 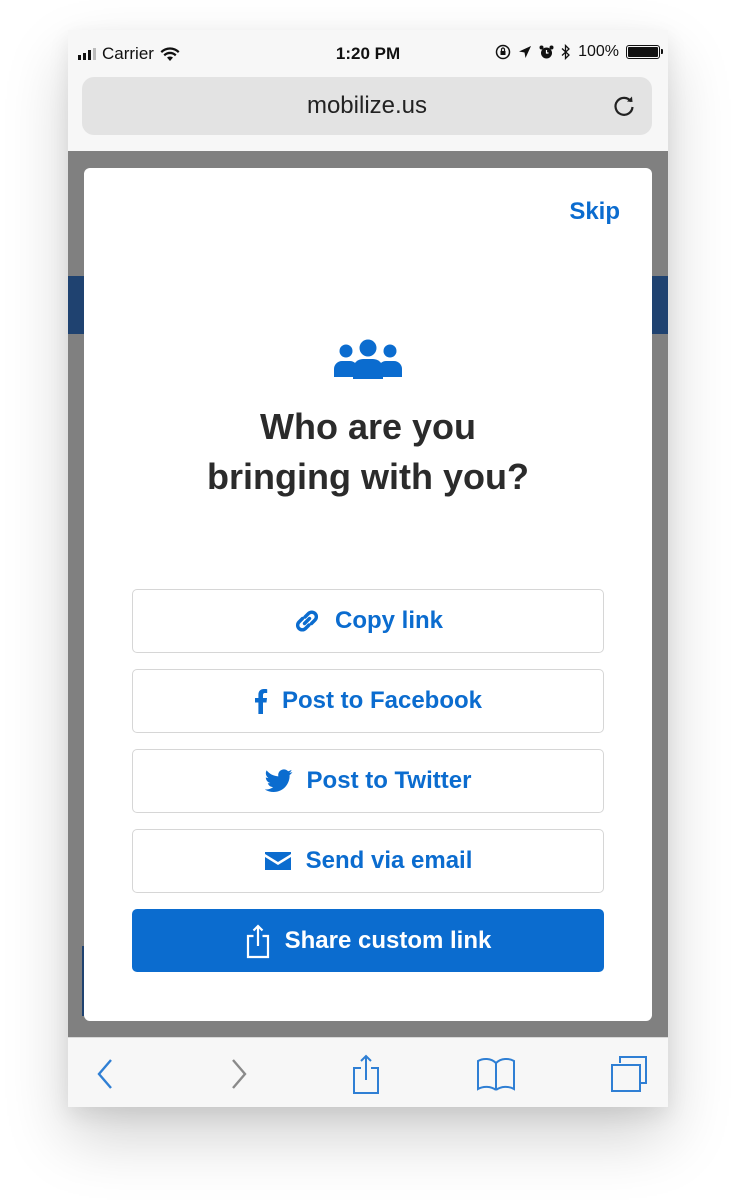 I want to click on post-to-facebook-label: Post to Facebook, so click(x=382, y=700).